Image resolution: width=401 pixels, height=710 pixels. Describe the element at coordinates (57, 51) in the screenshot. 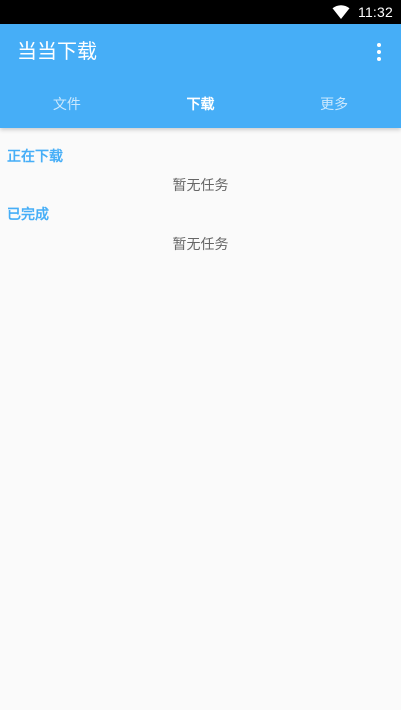

I see `app-title: 当当下载` at that location.